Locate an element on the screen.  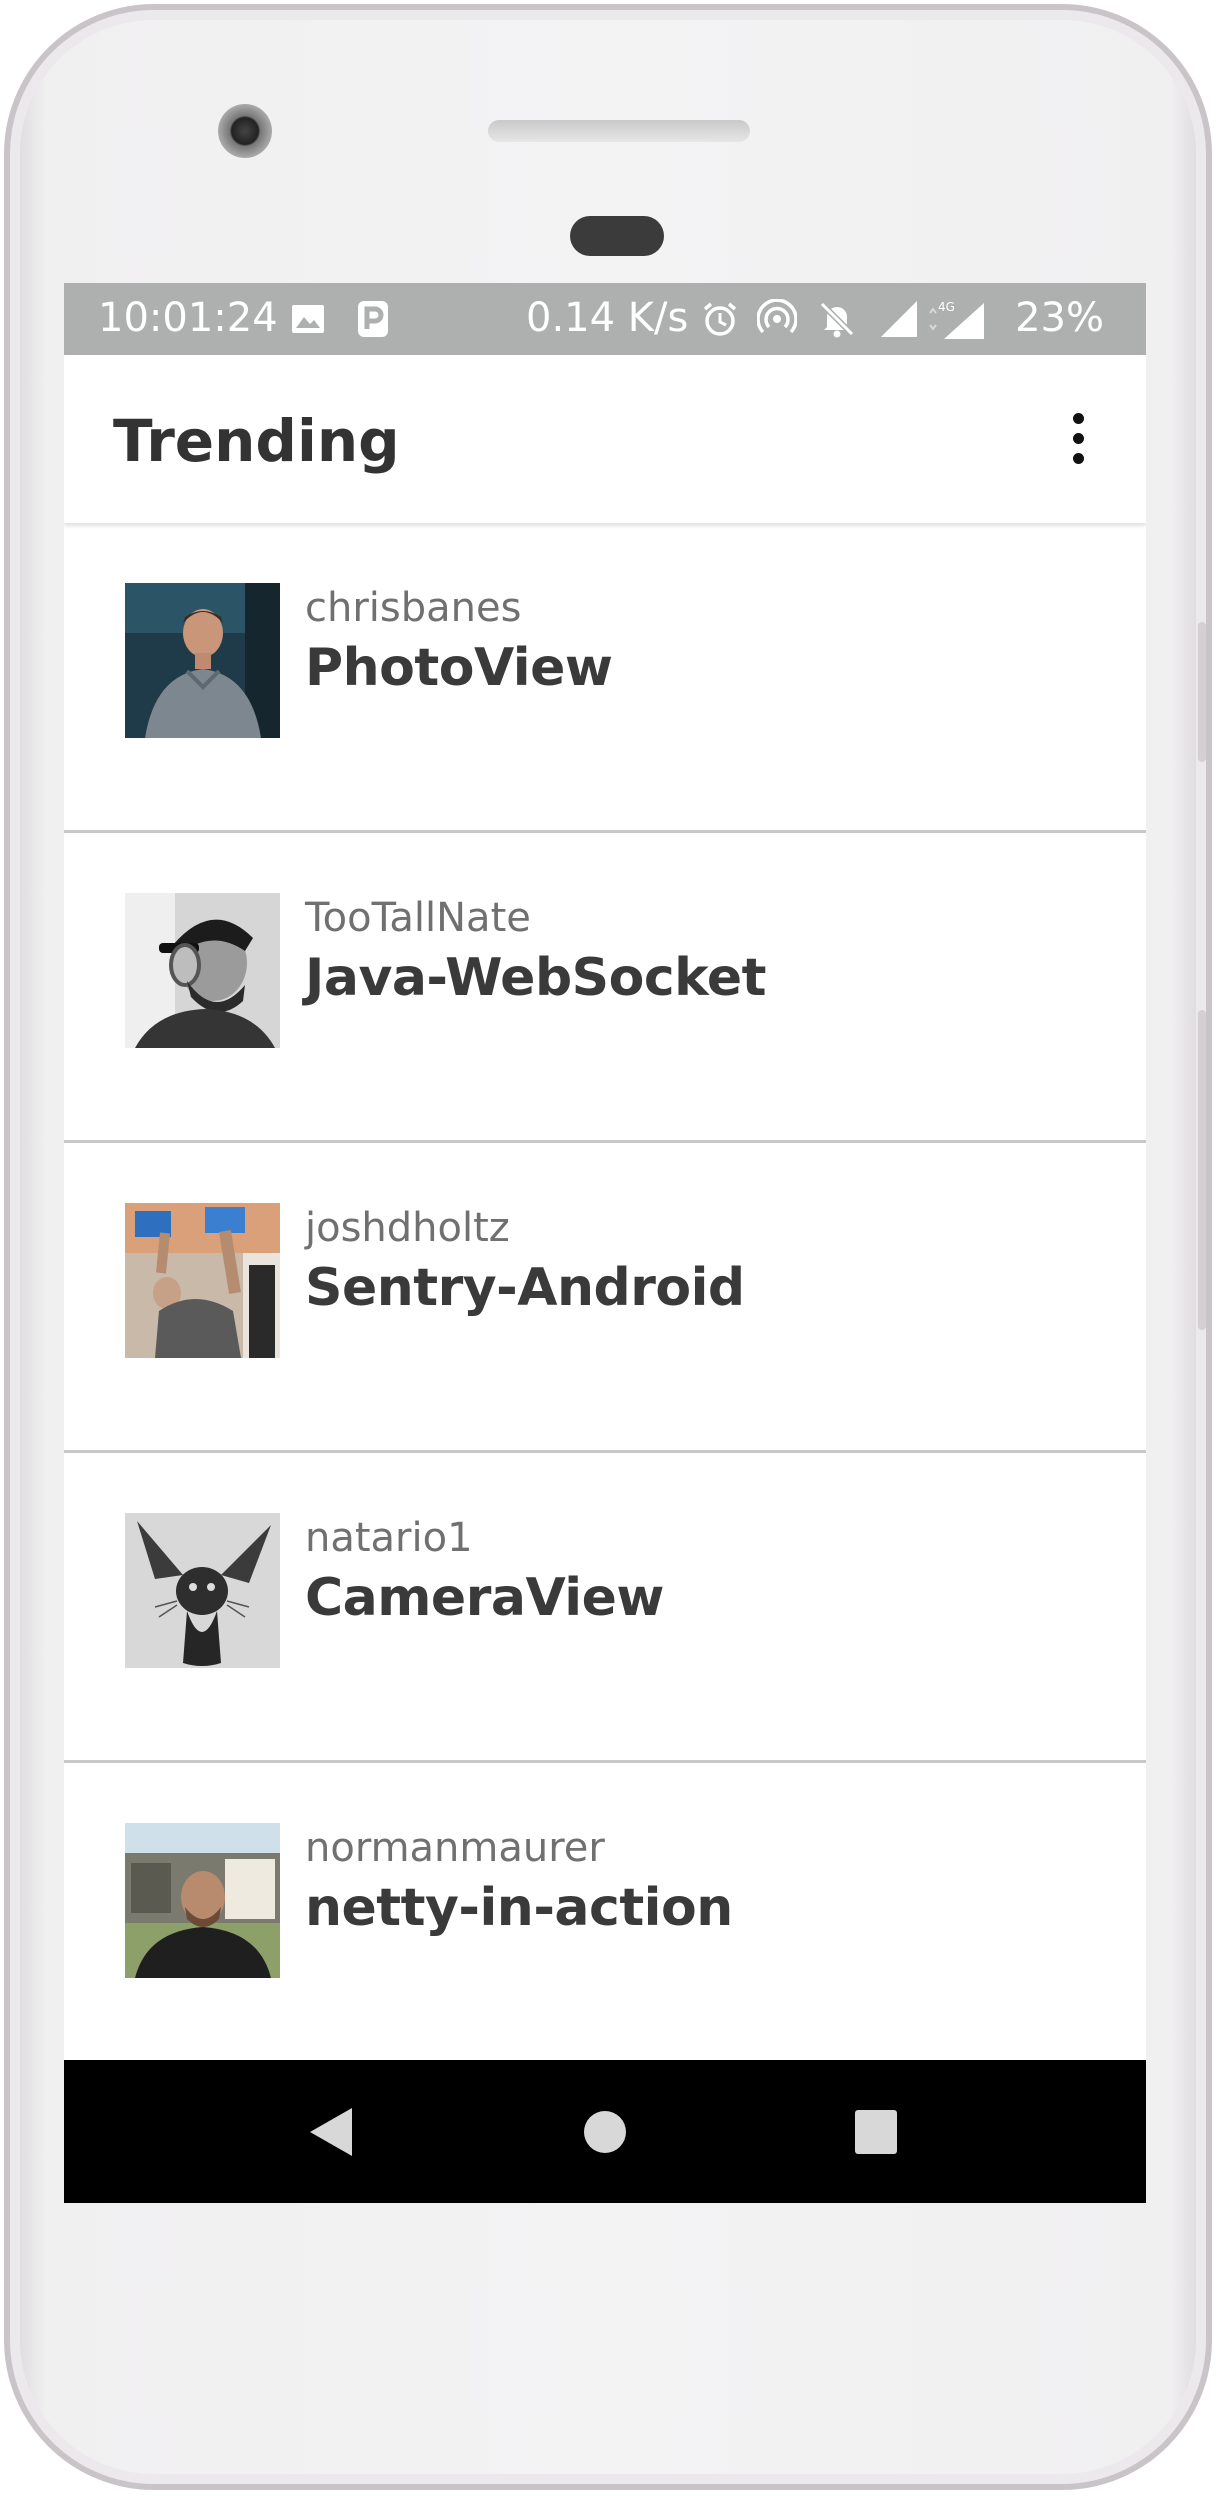
repo-name: Java-WebSocket is located at coordinates (535, 978).